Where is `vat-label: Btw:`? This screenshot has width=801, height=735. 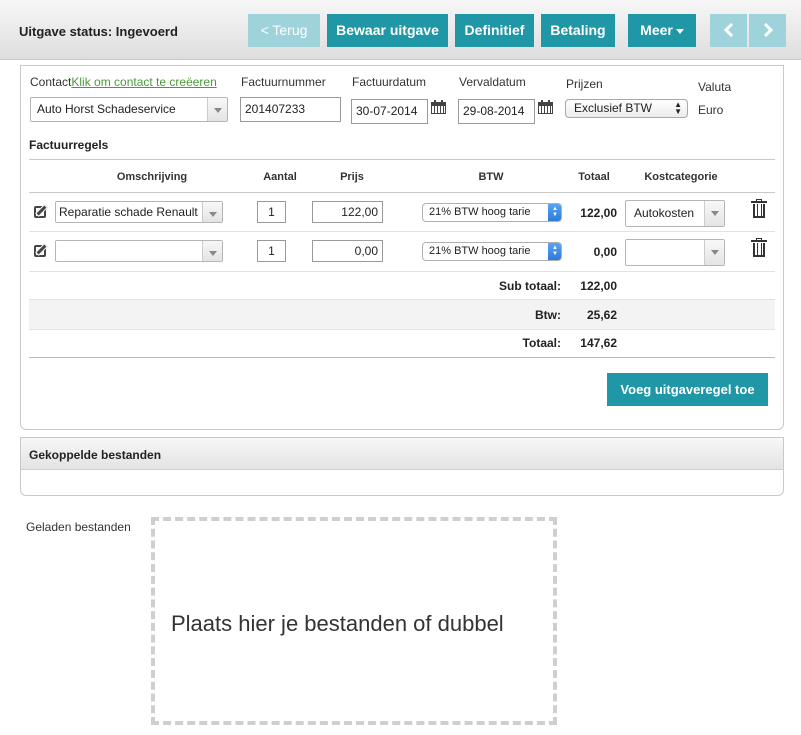
vat-label: Btw: is located at coordinates (548, 315).